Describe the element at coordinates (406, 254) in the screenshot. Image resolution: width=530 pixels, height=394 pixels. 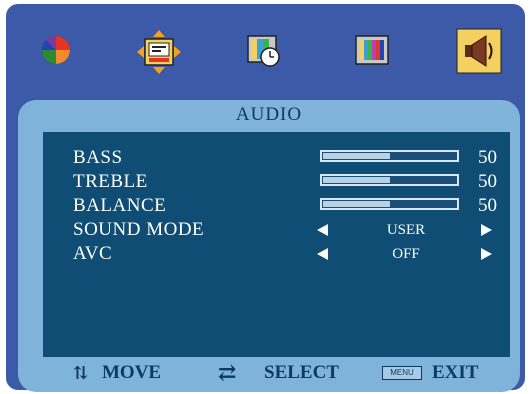
I see `avc-value: OFF` at that location.